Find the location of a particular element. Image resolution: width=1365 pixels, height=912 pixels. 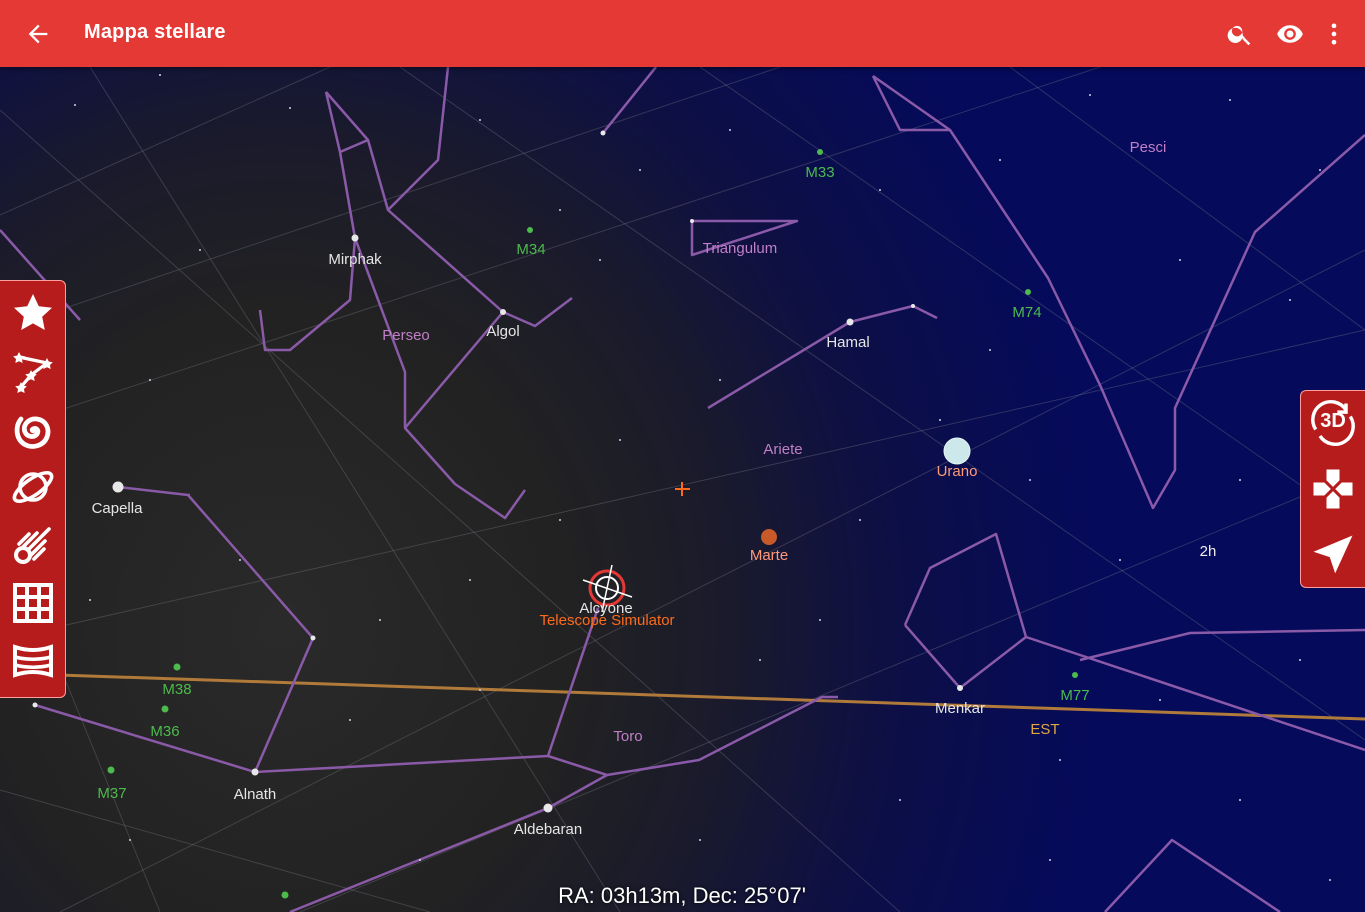

star-label: Hamal is located at coordinates (847, 342).